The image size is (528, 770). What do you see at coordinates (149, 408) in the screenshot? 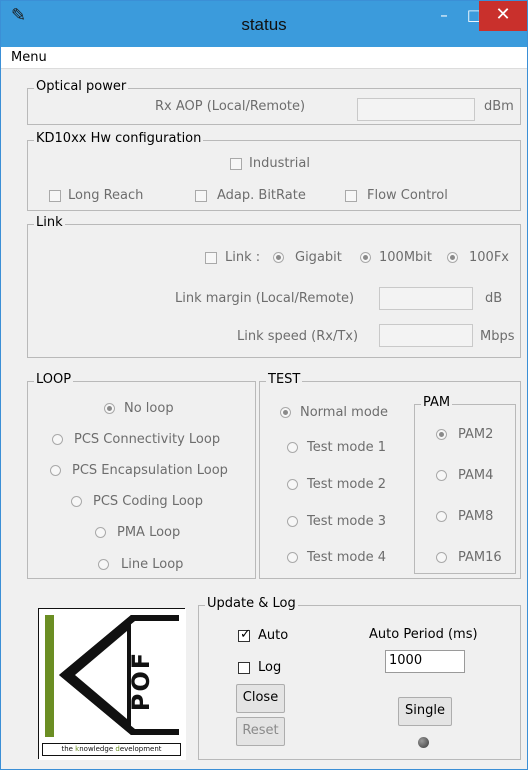
I see `no-loop-label: No loop` at bounding box center [149, 408].